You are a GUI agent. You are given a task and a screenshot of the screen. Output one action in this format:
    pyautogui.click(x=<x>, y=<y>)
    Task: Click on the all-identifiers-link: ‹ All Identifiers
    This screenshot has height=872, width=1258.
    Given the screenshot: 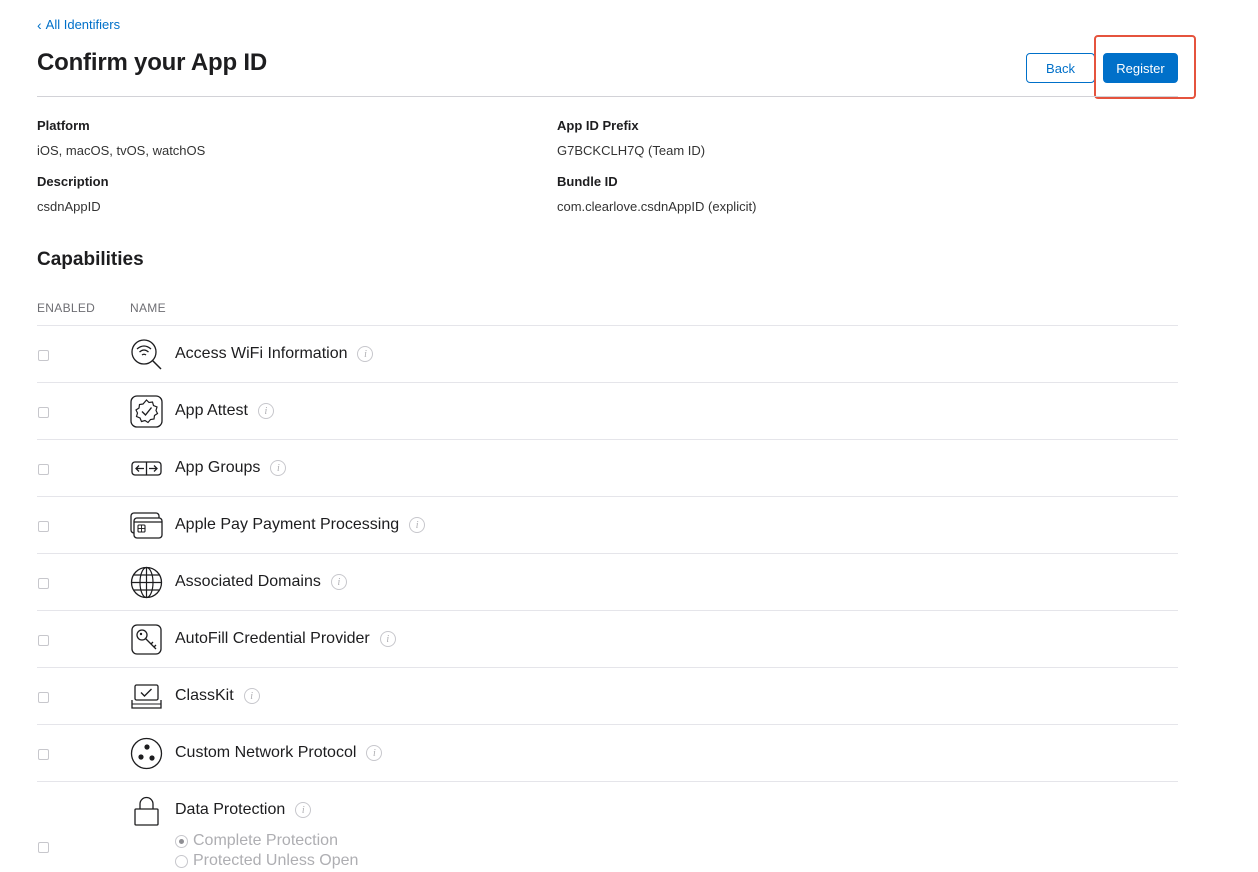 What is the action you would take?
    pyautogui.click(x=78, y=24)
    